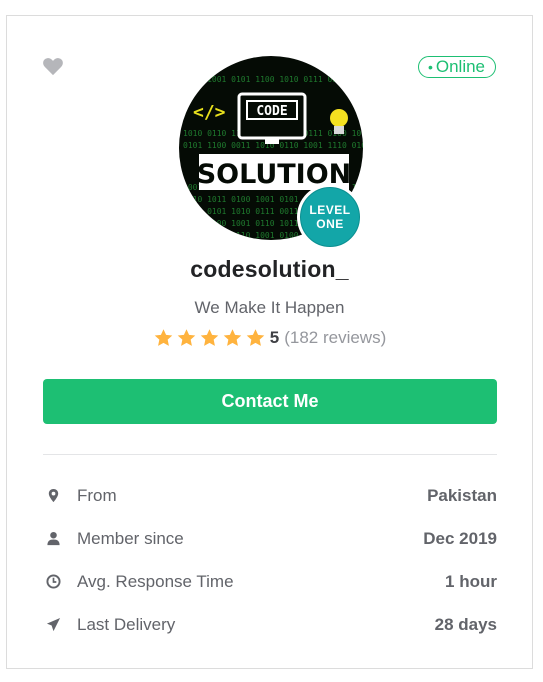 This screenshot has width=543, height=682. Describe the element at coordinates (269, 307) in the screenshot. I see `tagline: We Make It Happen` at that location.